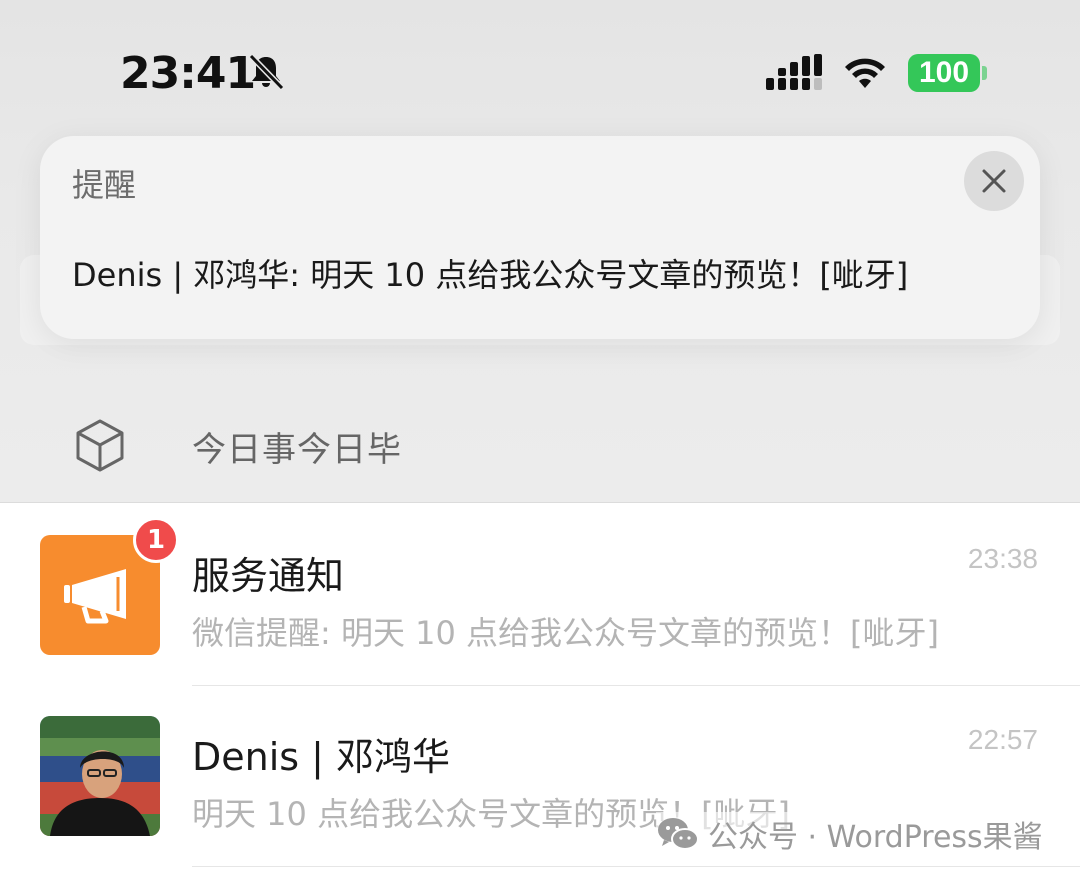 This screenshot has width=1080, height=878. Describe the element at coordinates (875, 837) in the screenshot. I see `watermark-text: 公众号 · WordPress果酱` at that location.